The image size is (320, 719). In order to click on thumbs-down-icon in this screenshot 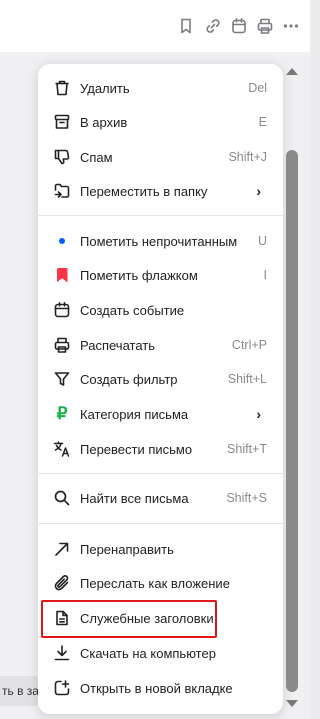, I will do `click(62, 157)`.